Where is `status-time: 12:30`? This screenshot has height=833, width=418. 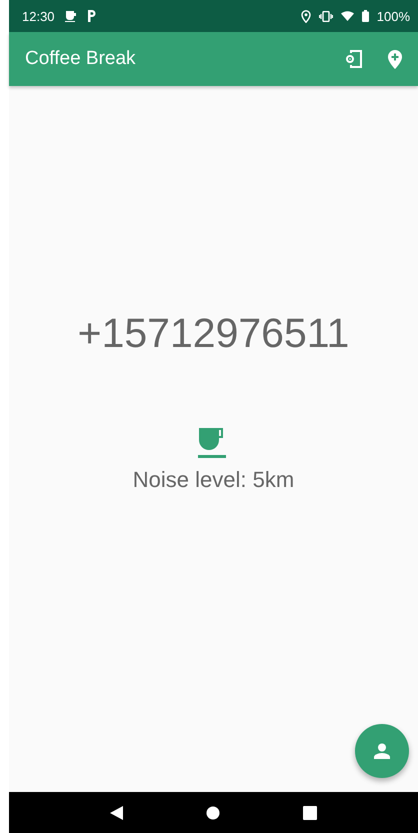
status-time: 12:30 is located at coordinates (38, 16).